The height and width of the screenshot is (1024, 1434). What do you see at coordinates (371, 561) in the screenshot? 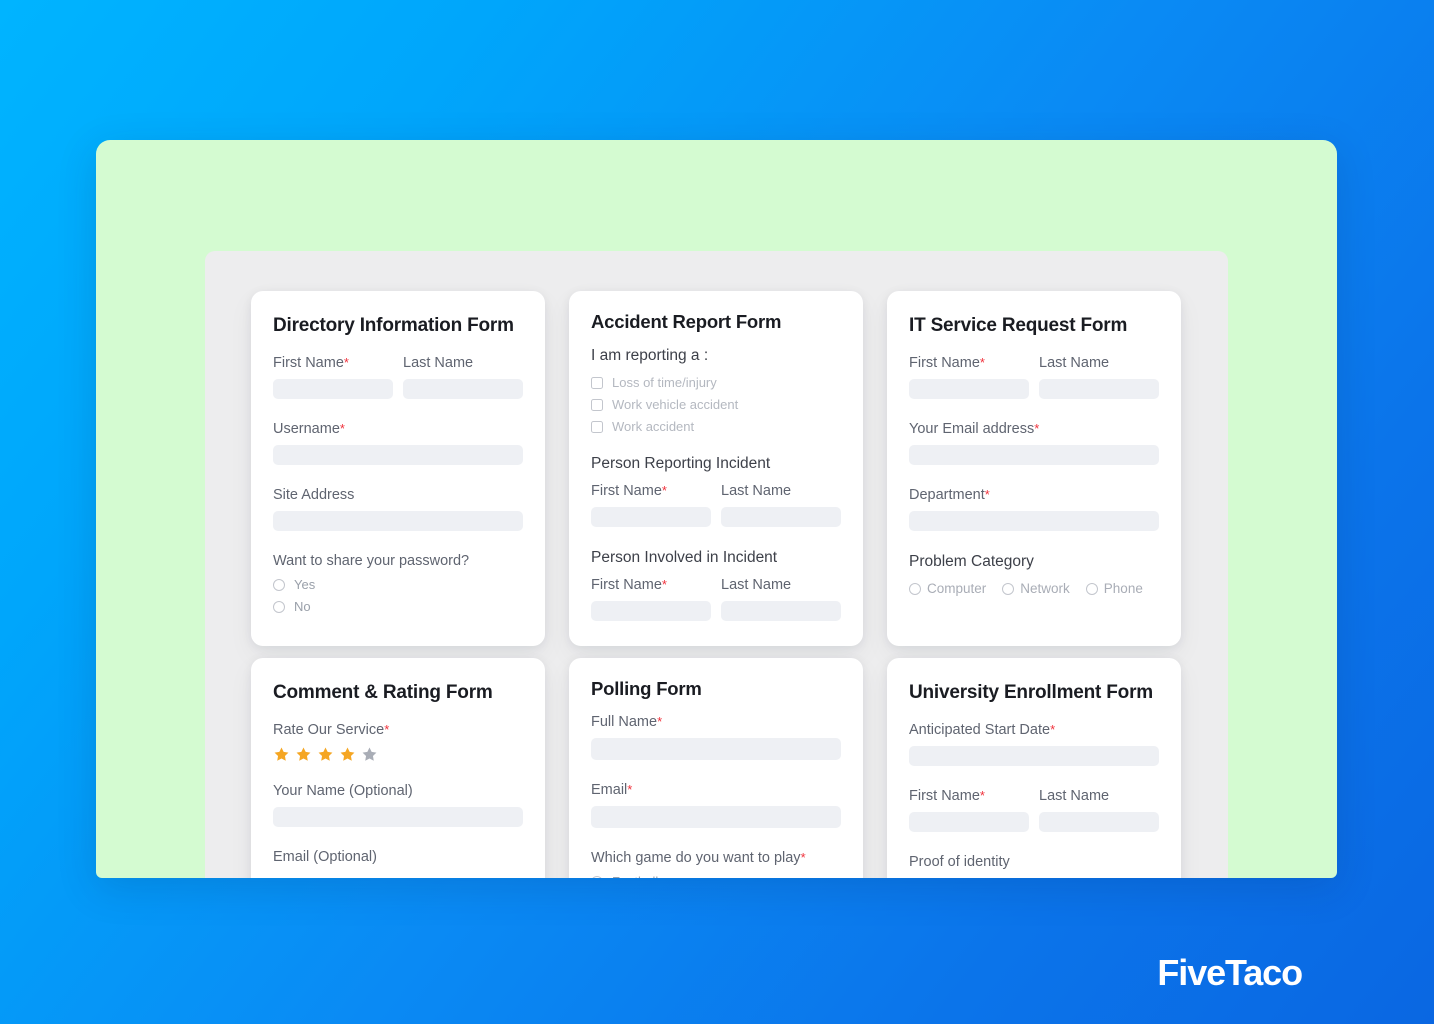
I see `share-password-question: Want to share your password?` at bounding box center [371, 561].